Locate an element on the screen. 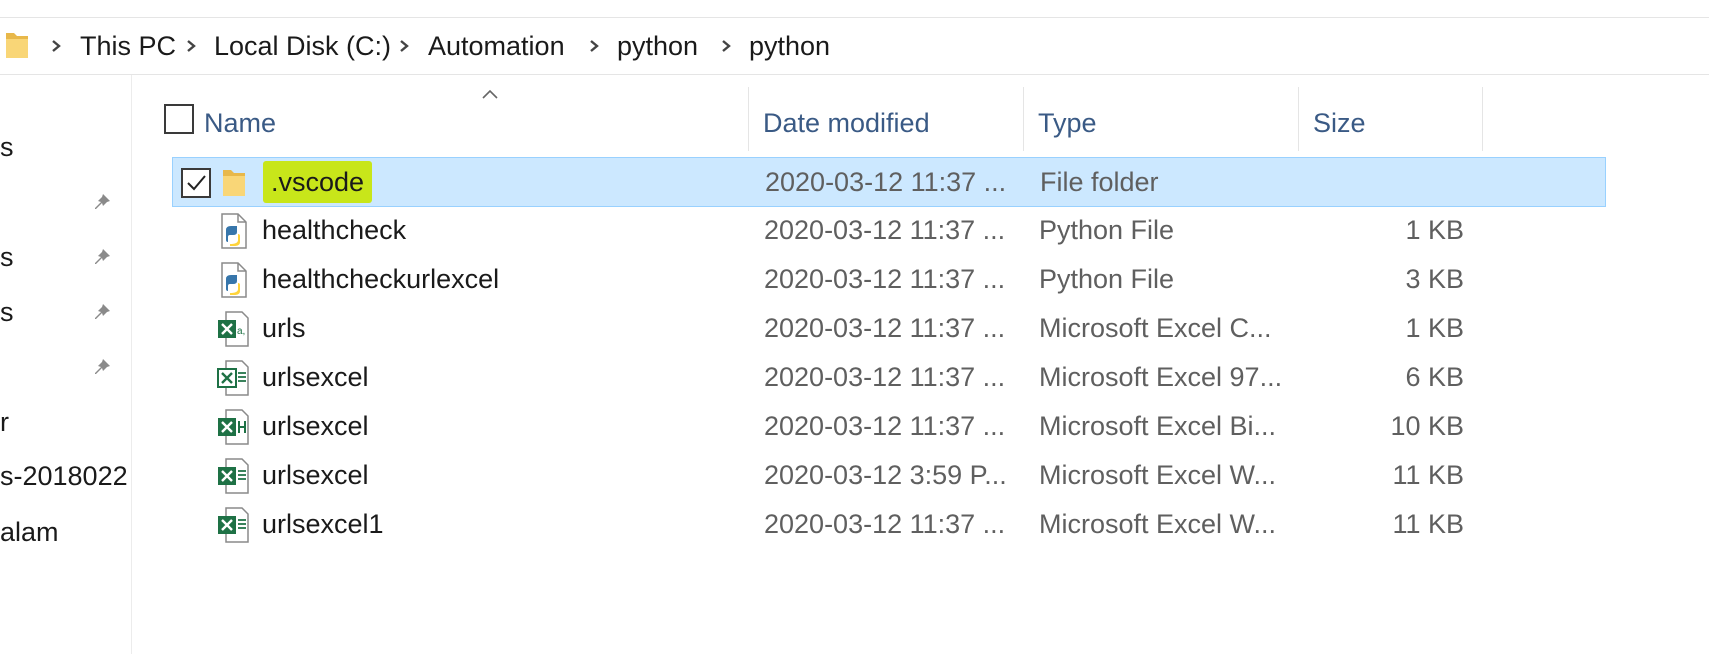  breadcrumb-python: python is located at coordinates (657, 46).